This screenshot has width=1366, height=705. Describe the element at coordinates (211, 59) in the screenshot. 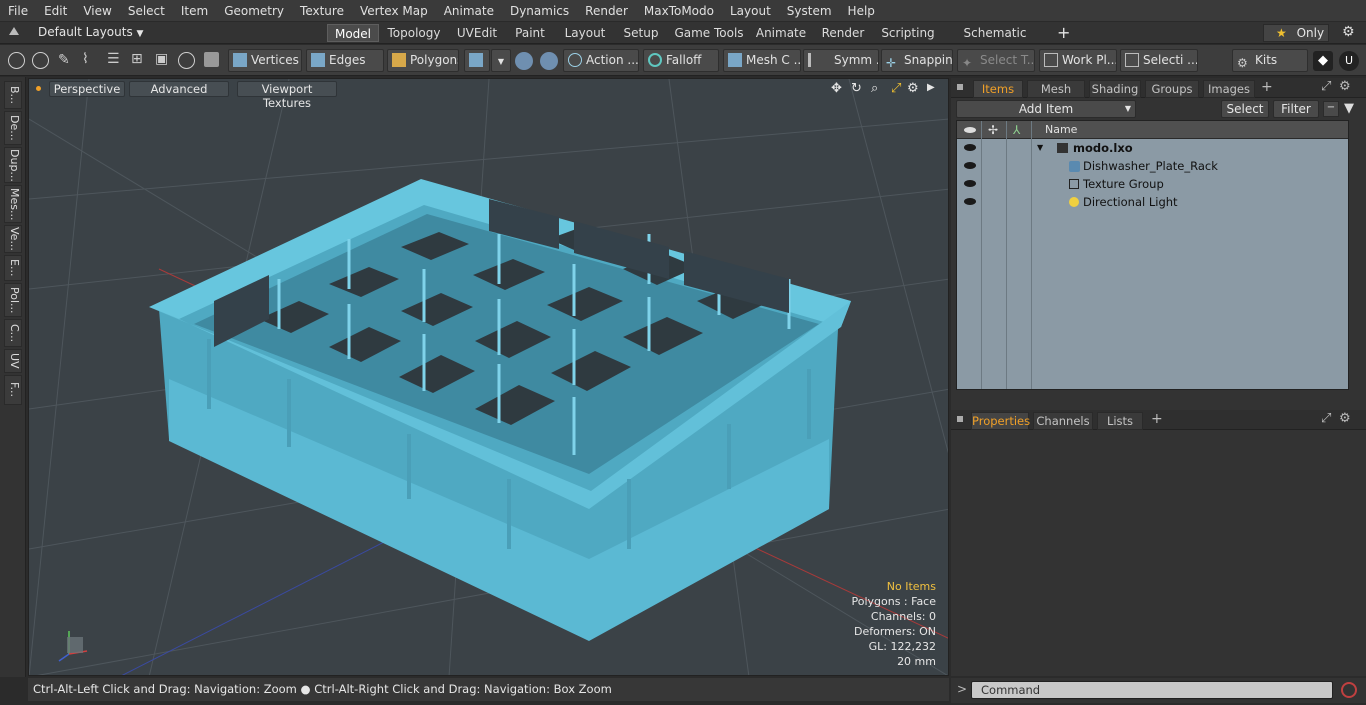

I see `item-mode-icon` at that location.